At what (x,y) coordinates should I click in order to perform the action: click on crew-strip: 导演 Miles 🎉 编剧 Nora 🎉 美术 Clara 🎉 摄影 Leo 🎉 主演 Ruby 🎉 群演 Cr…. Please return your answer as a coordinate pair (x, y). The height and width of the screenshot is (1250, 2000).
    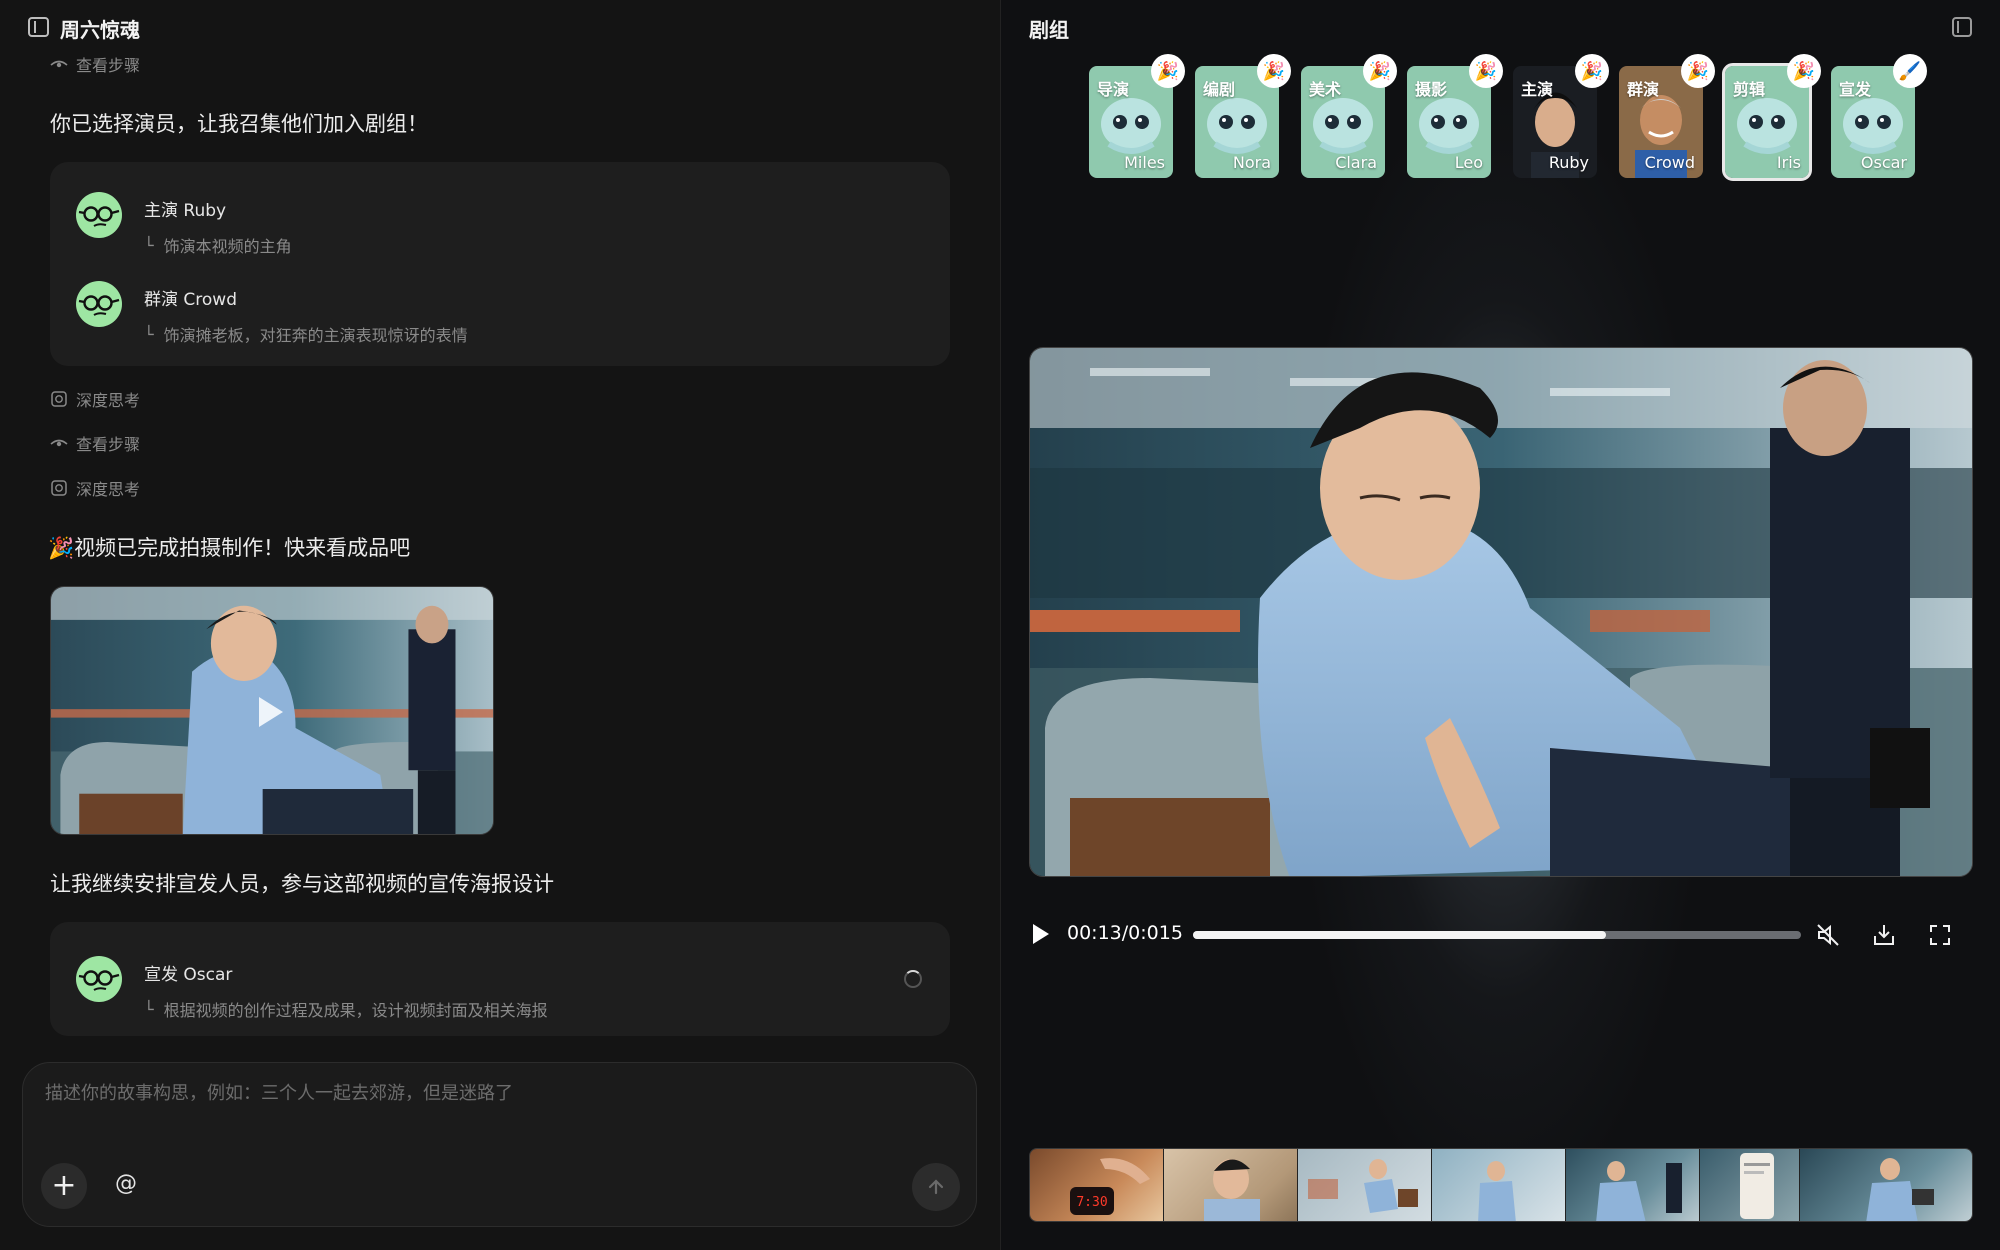
    Looking at the image, I should click on (1508, 117).